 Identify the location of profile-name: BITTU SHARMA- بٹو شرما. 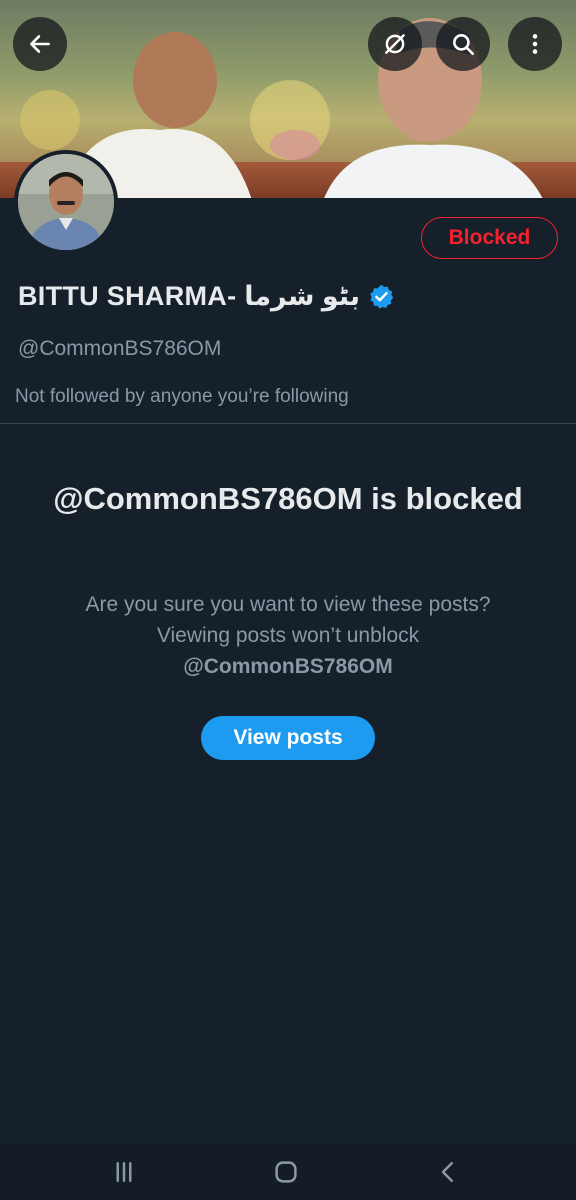
(189, 296).